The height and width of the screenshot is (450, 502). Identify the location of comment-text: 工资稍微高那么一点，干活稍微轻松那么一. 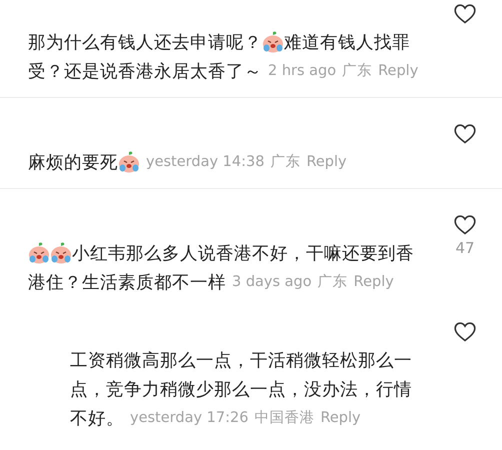
(241, 361).